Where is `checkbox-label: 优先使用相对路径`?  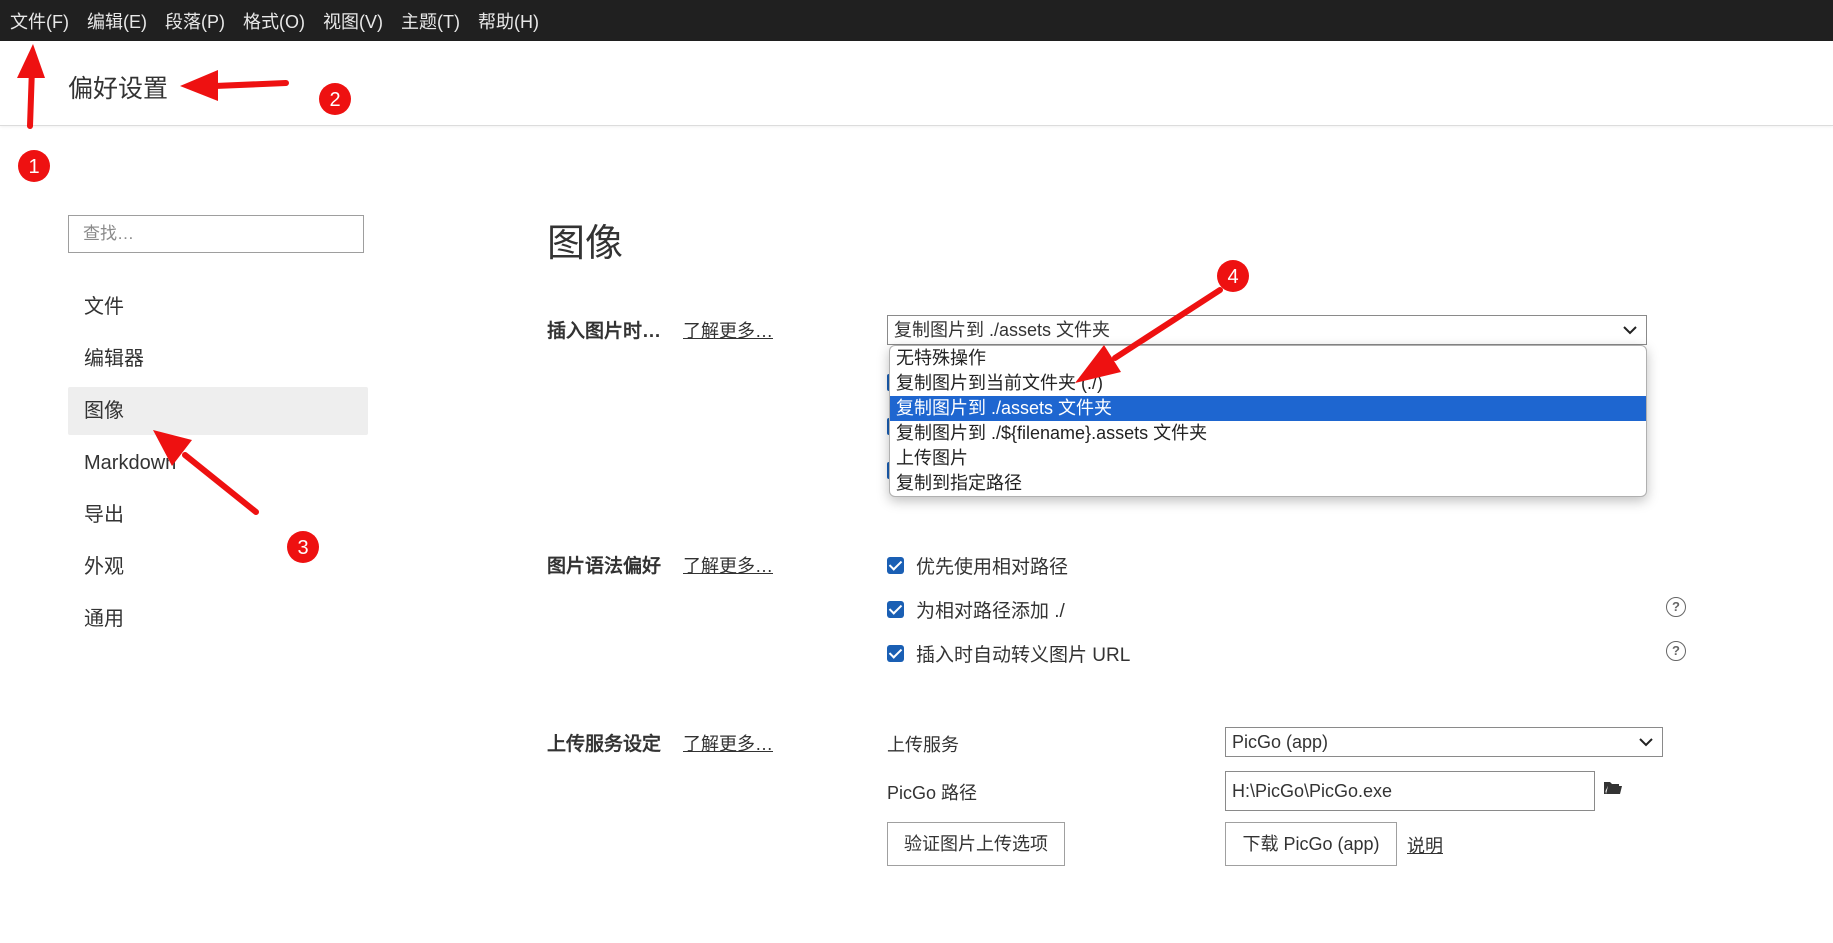
checkbox-label: 优先使用相对路径 is located at coordinates (992, 567).